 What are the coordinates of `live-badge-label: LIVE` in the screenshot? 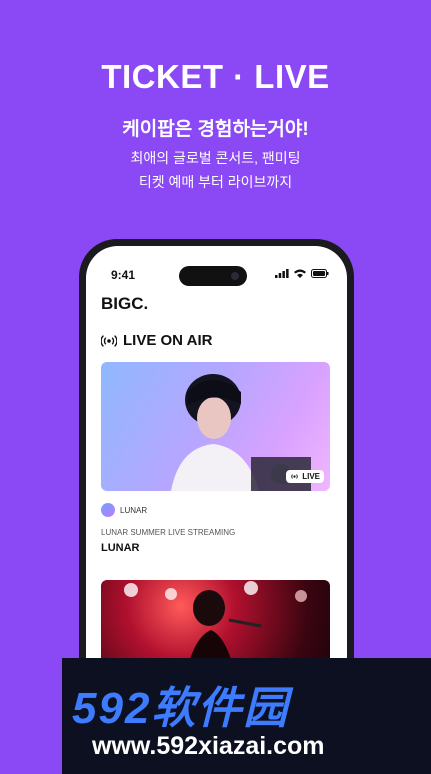 It's located at (311, 476).